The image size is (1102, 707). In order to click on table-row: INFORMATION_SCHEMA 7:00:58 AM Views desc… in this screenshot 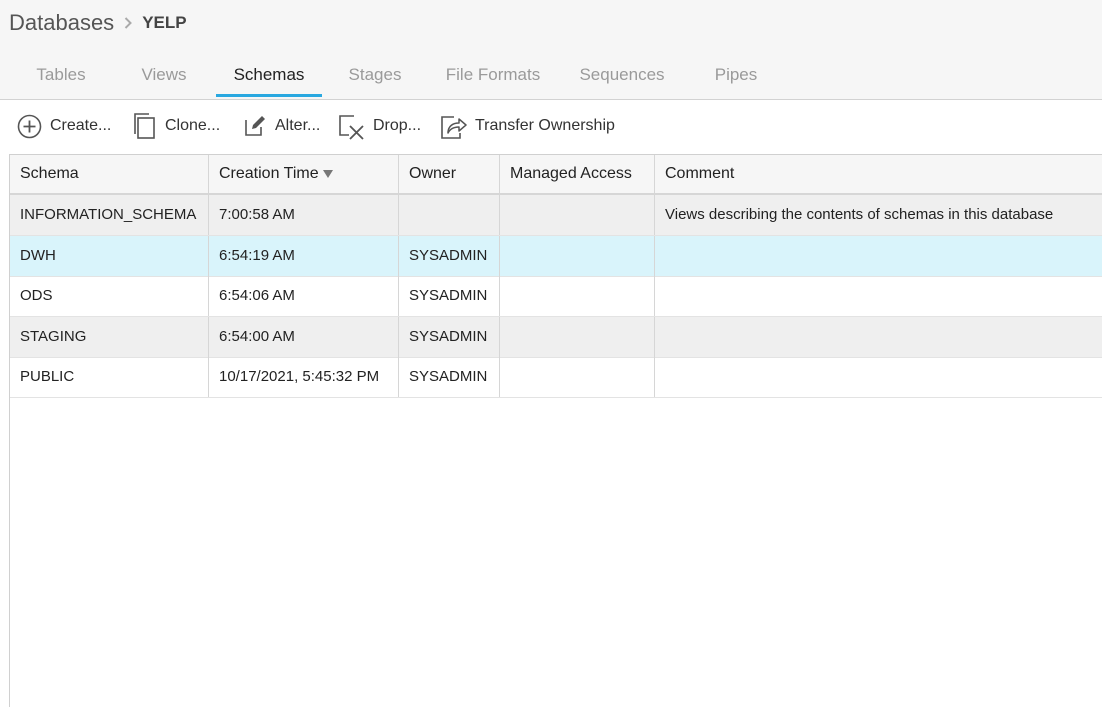, I will do `click(556, 215)`.